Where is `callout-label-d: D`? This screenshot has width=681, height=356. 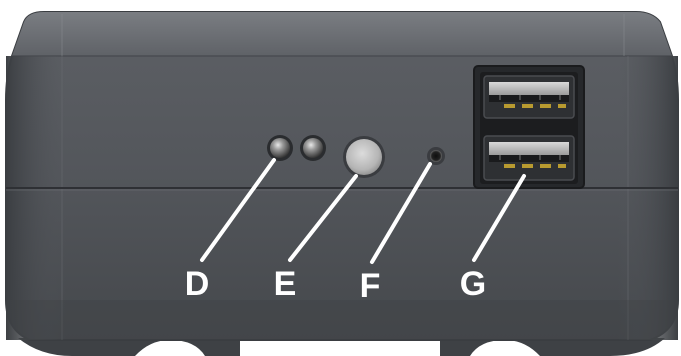 callout-label-d: D is located at coordinates (197, 284).